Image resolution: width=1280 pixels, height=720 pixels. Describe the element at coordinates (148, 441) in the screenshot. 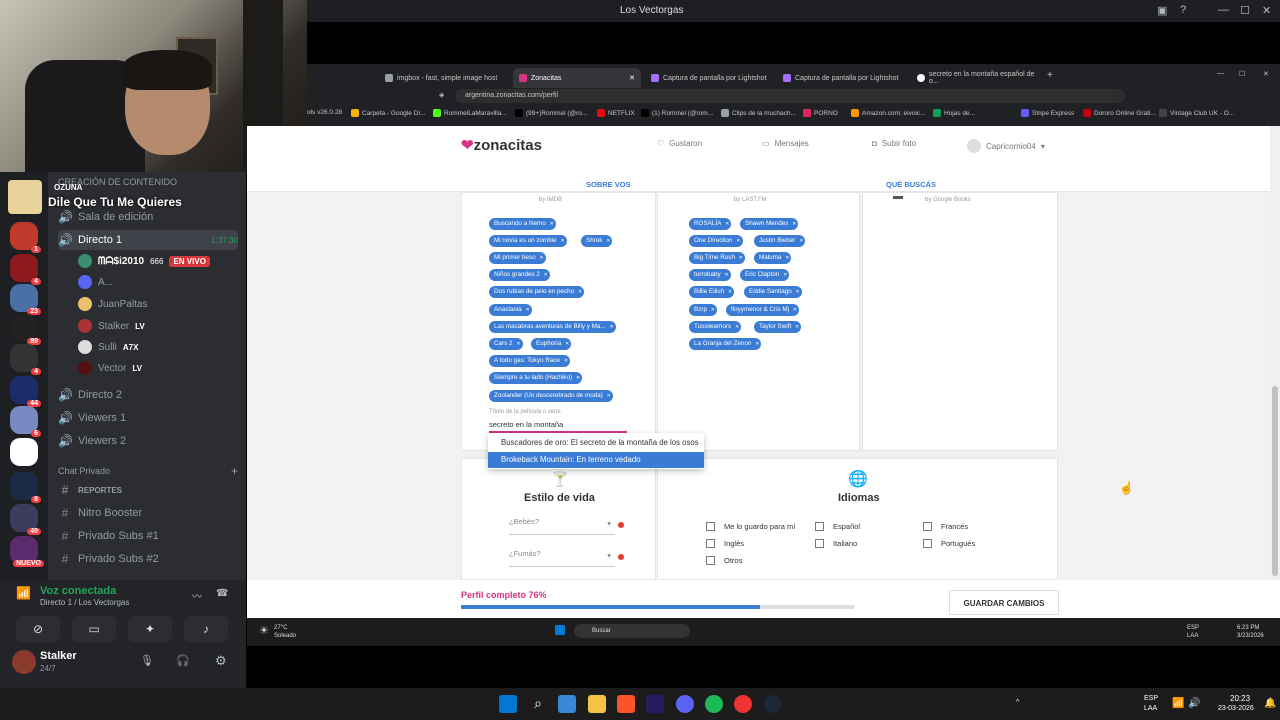

I see `voice-channel: 🔊 Viewers 2` at that location.